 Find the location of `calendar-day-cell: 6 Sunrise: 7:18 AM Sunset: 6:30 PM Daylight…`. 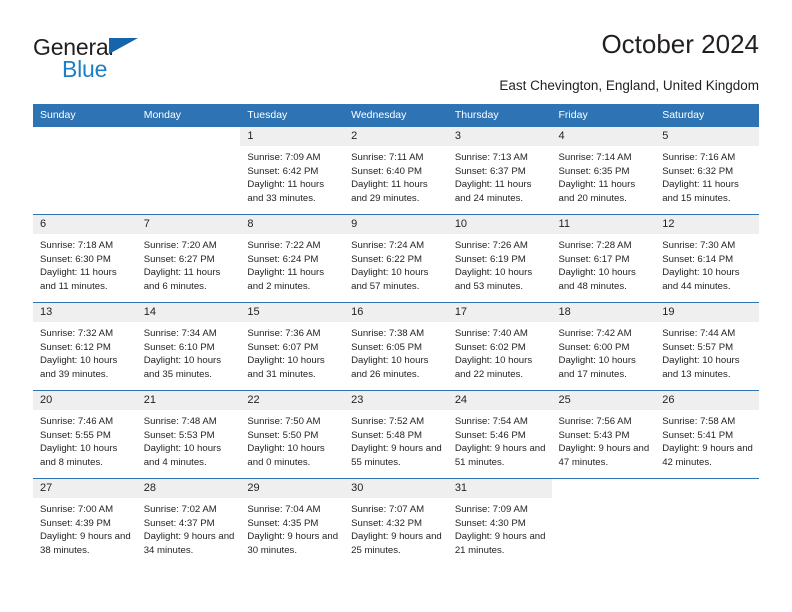

calendar-day-cell: 6 Sunrise: 7:18 AM Sunset: 6:30 PM Daylight… is located at coordinates (85, 258).